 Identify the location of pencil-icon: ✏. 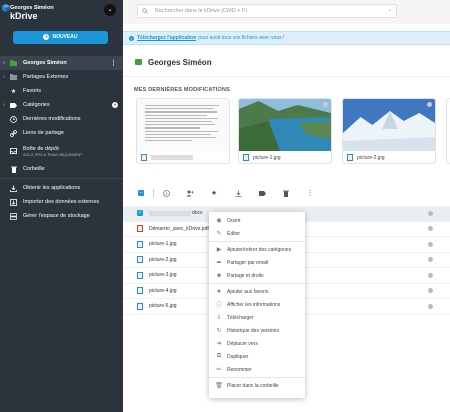
(219, 370).